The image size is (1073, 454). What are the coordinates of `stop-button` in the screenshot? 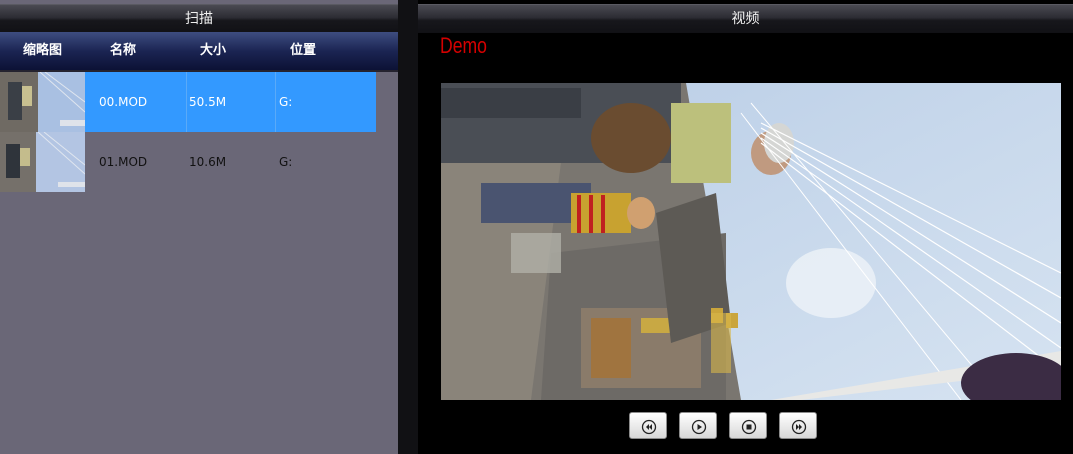 It's located at (748, 425).